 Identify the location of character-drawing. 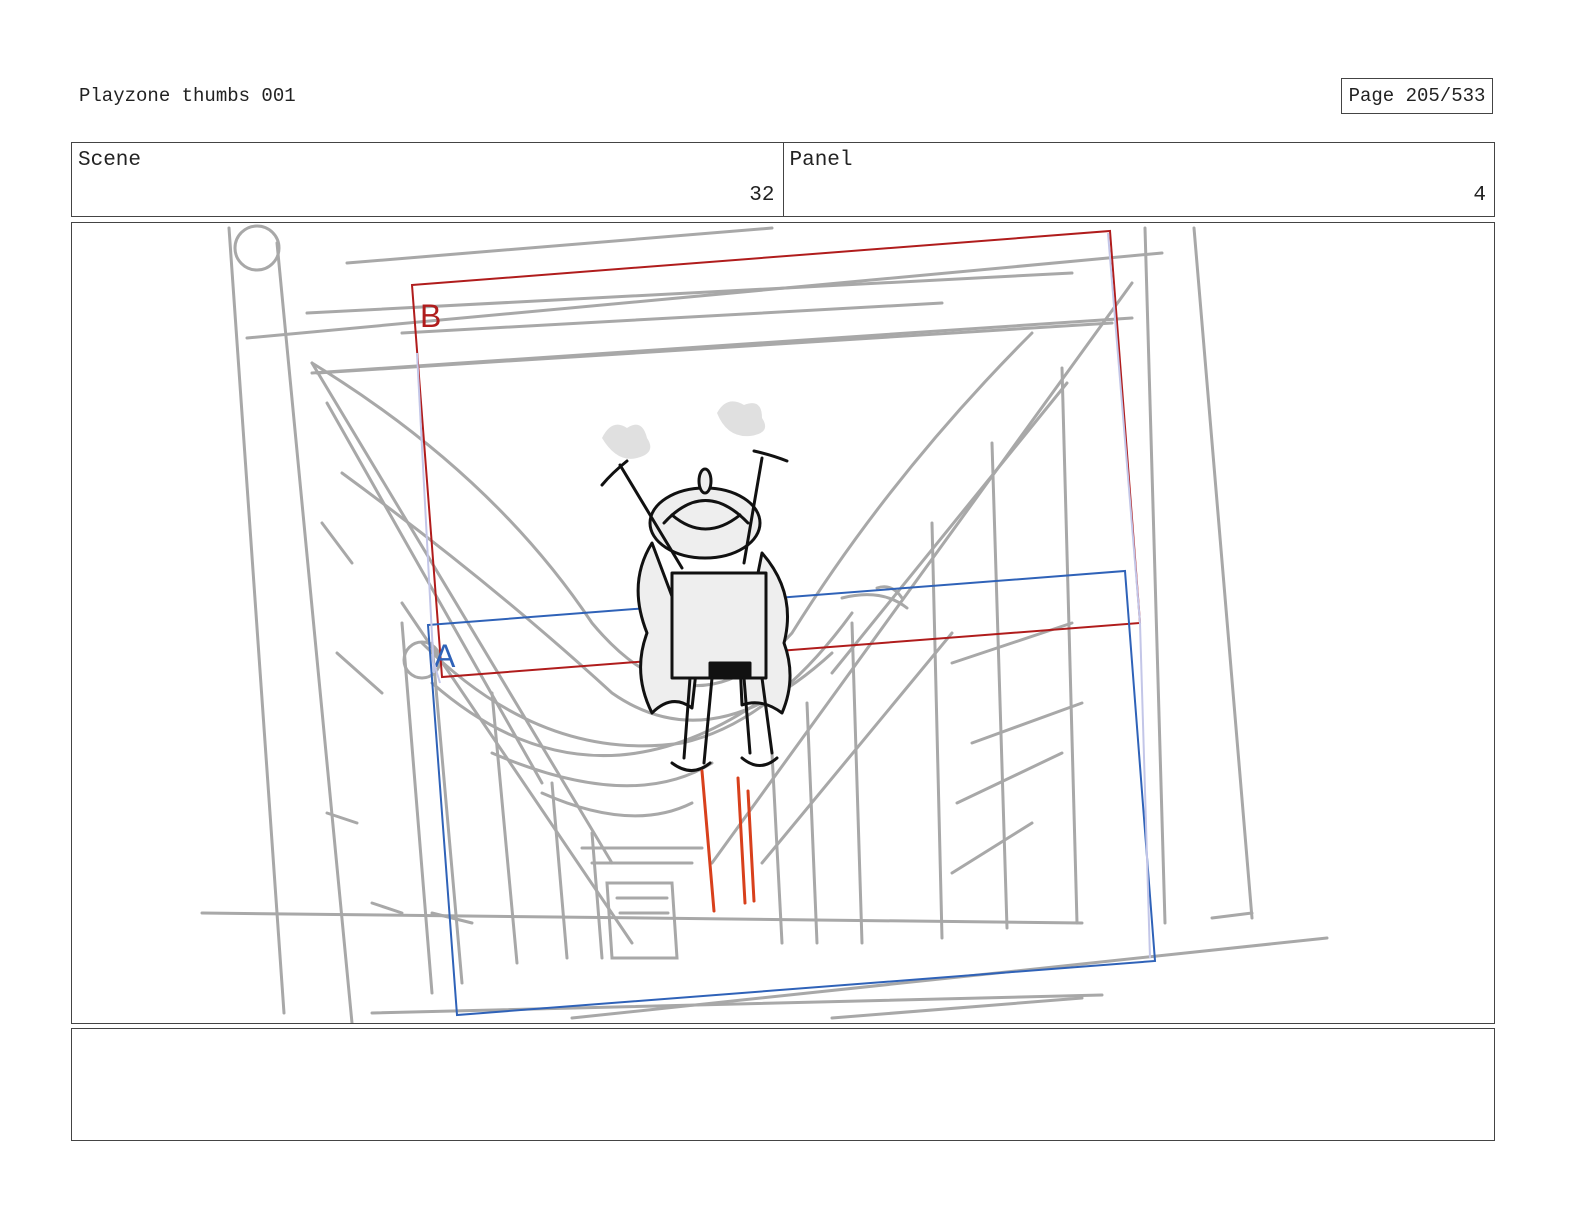
(696, 610).